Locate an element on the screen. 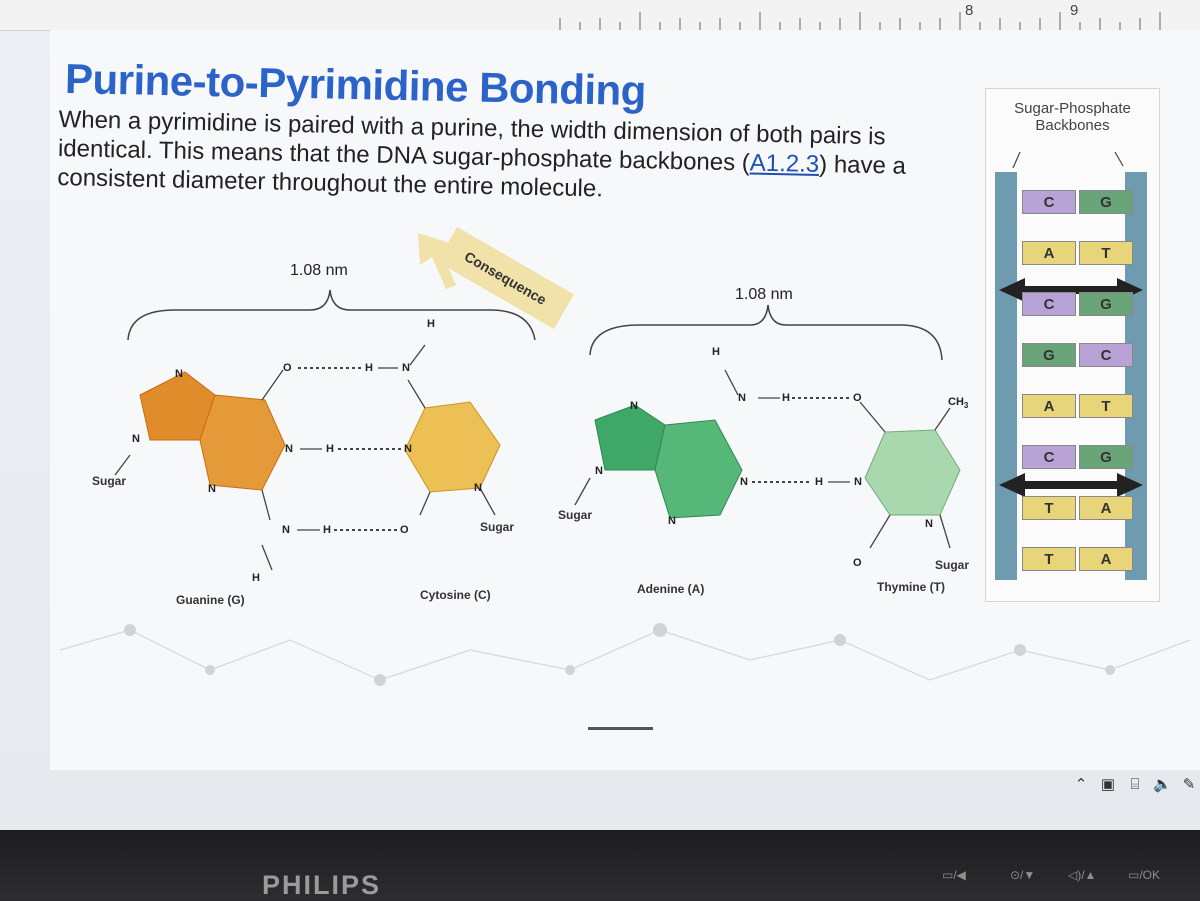  system-tray: ⌃ ▣ ⌸ 🔈 ✎ is located at coordinates (1135, 785).